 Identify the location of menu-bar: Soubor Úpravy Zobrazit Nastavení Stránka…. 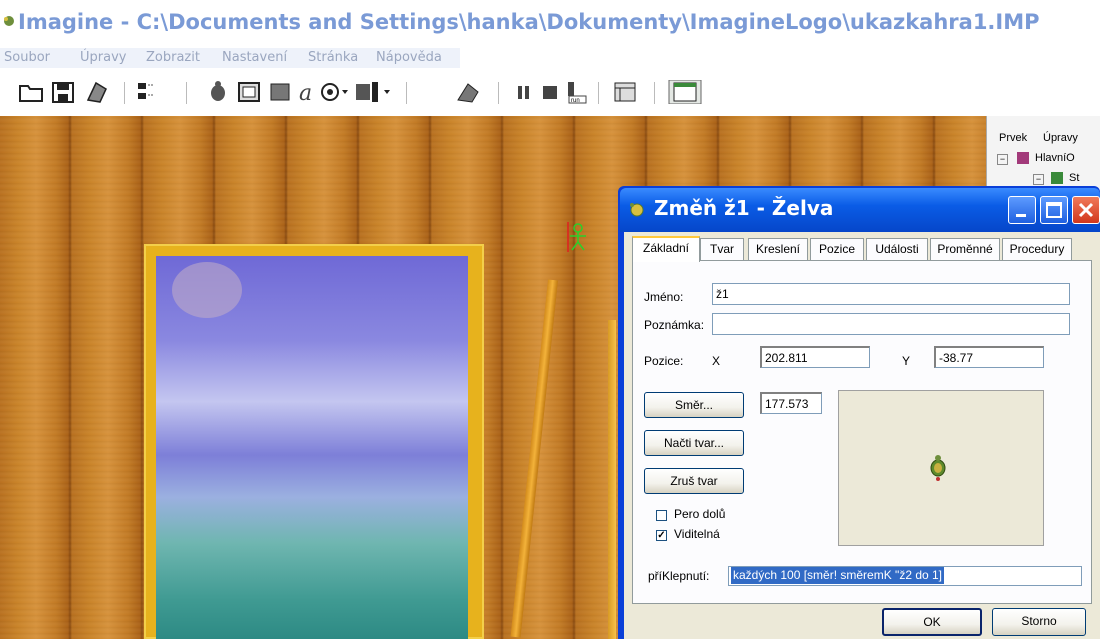
(230, 58).